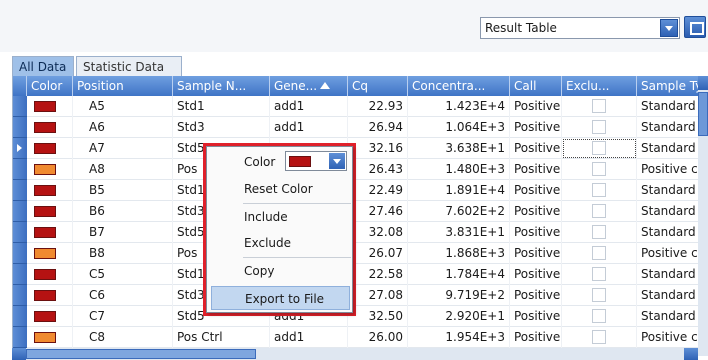 The image size is (708, 360). Describe the element at coordinates (316, 161) in the screenshot. I see `color-picker` at that location.